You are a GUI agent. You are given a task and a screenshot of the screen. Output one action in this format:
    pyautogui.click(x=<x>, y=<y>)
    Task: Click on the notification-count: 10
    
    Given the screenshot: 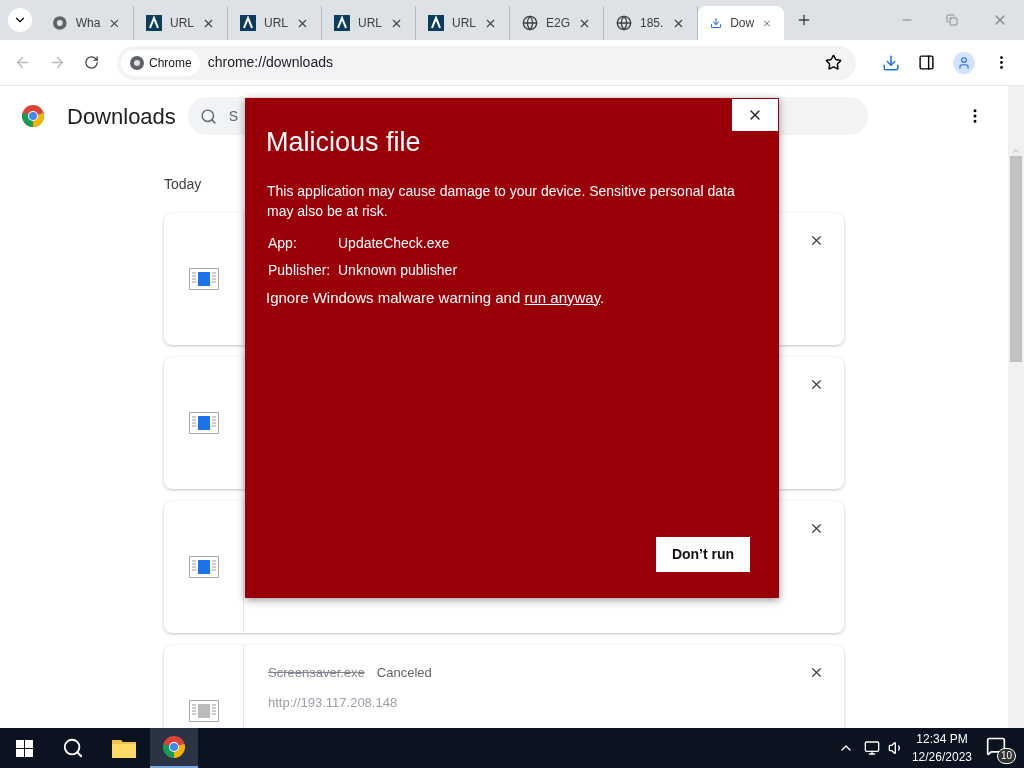 What is the action you would take?
    pyautogui.click(x=1006, y=756)
    